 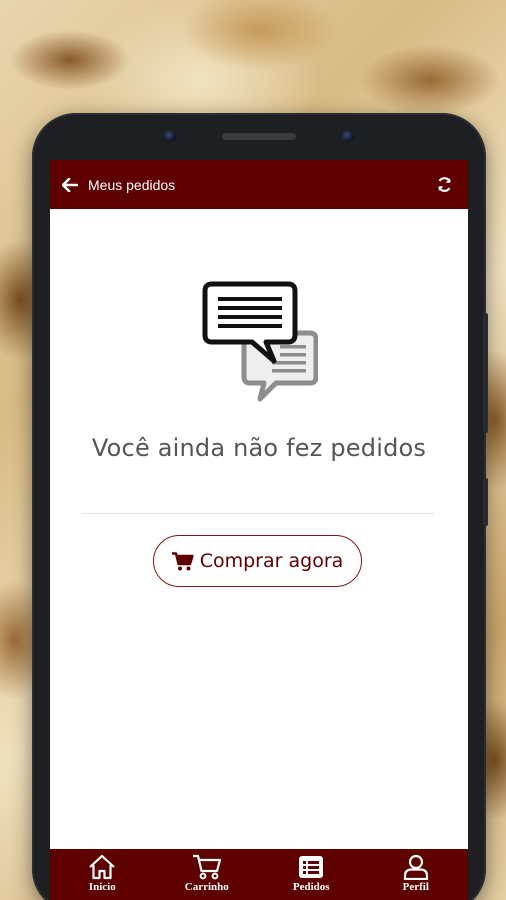 I want to click on divider, so click(x=258, y=513).